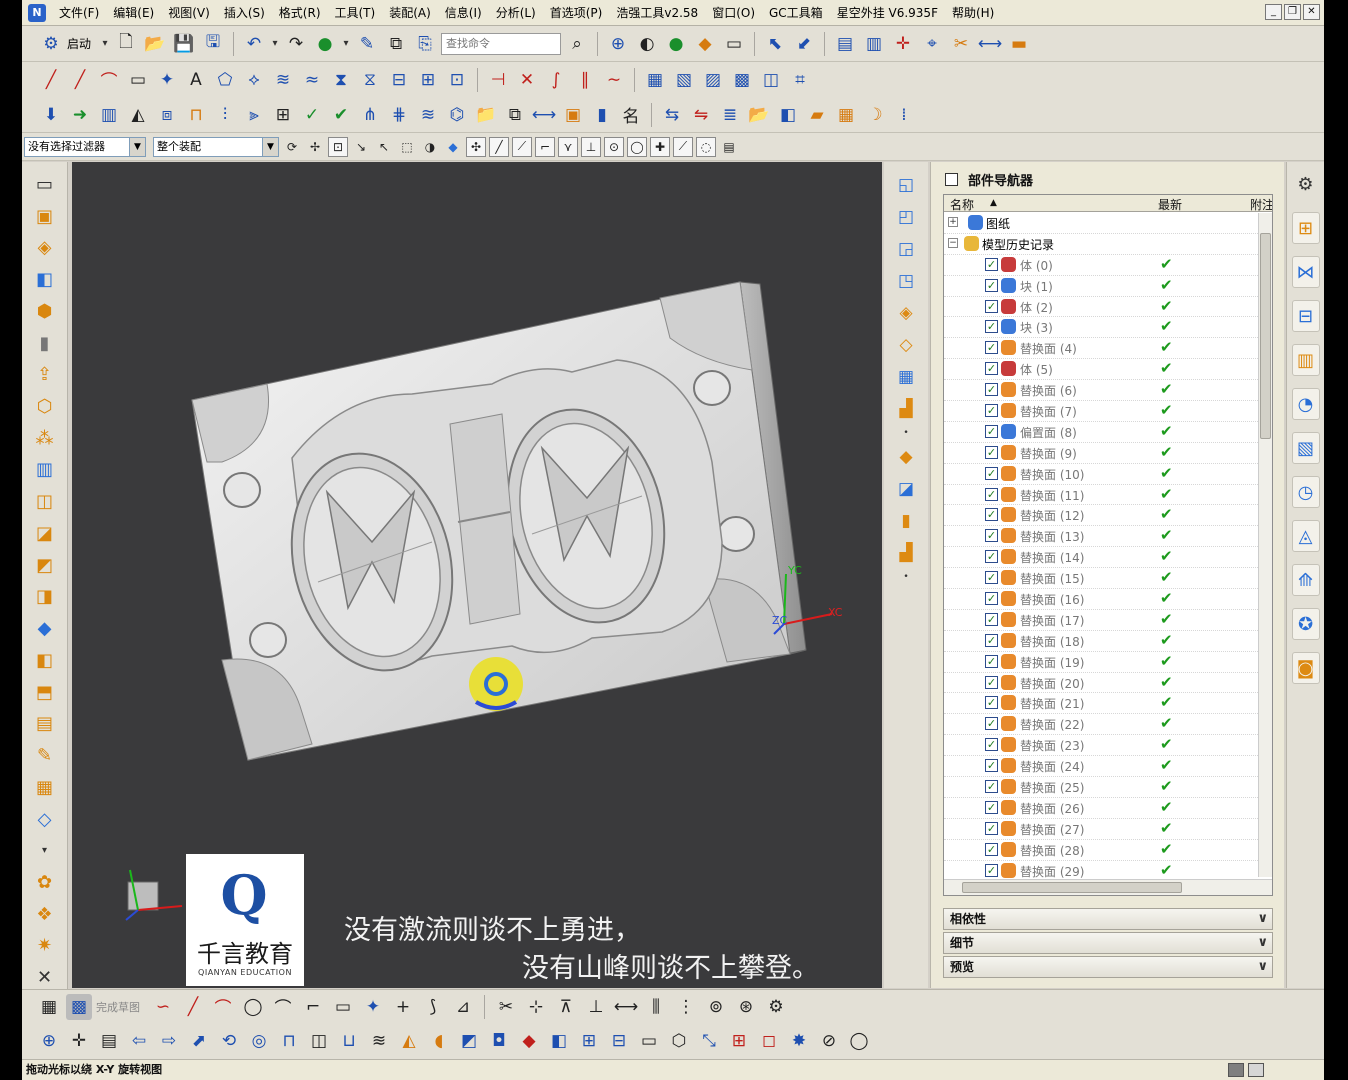 The image size is (1348, 1080). I want to click on project-curve-icon: ⧗, so click(341, 80).